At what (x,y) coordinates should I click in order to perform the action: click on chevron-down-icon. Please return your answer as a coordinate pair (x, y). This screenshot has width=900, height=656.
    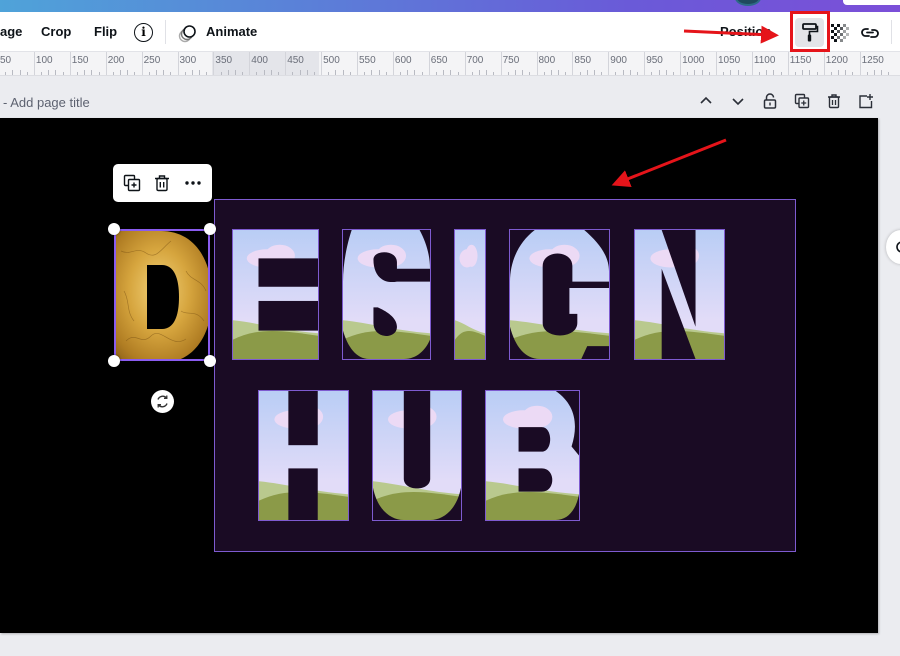
    Looking at the image, I should click on (738, 101).